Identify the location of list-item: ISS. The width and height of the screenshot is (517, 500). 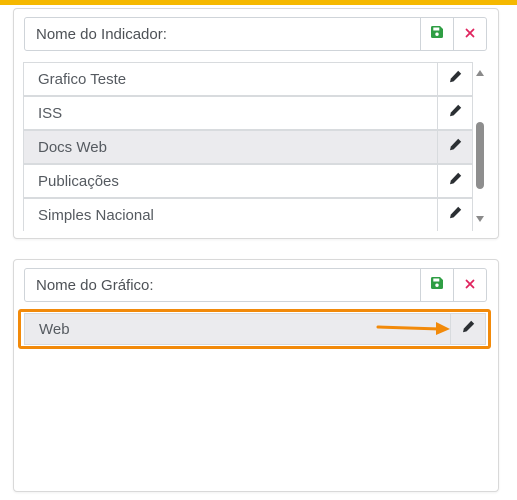
(248, 113).